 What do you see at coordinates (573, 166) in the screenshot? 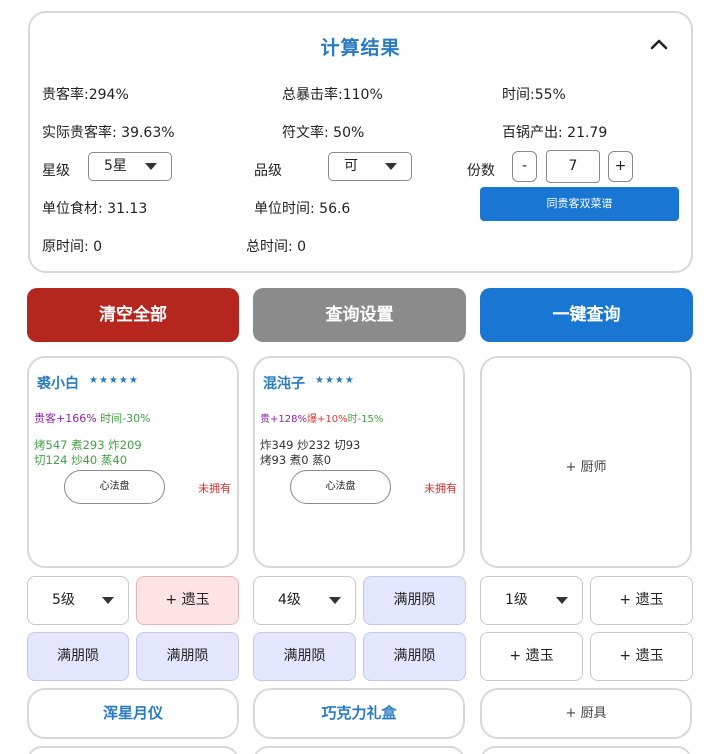
I see `copies-input: 7` at bounding box center [573, 166].